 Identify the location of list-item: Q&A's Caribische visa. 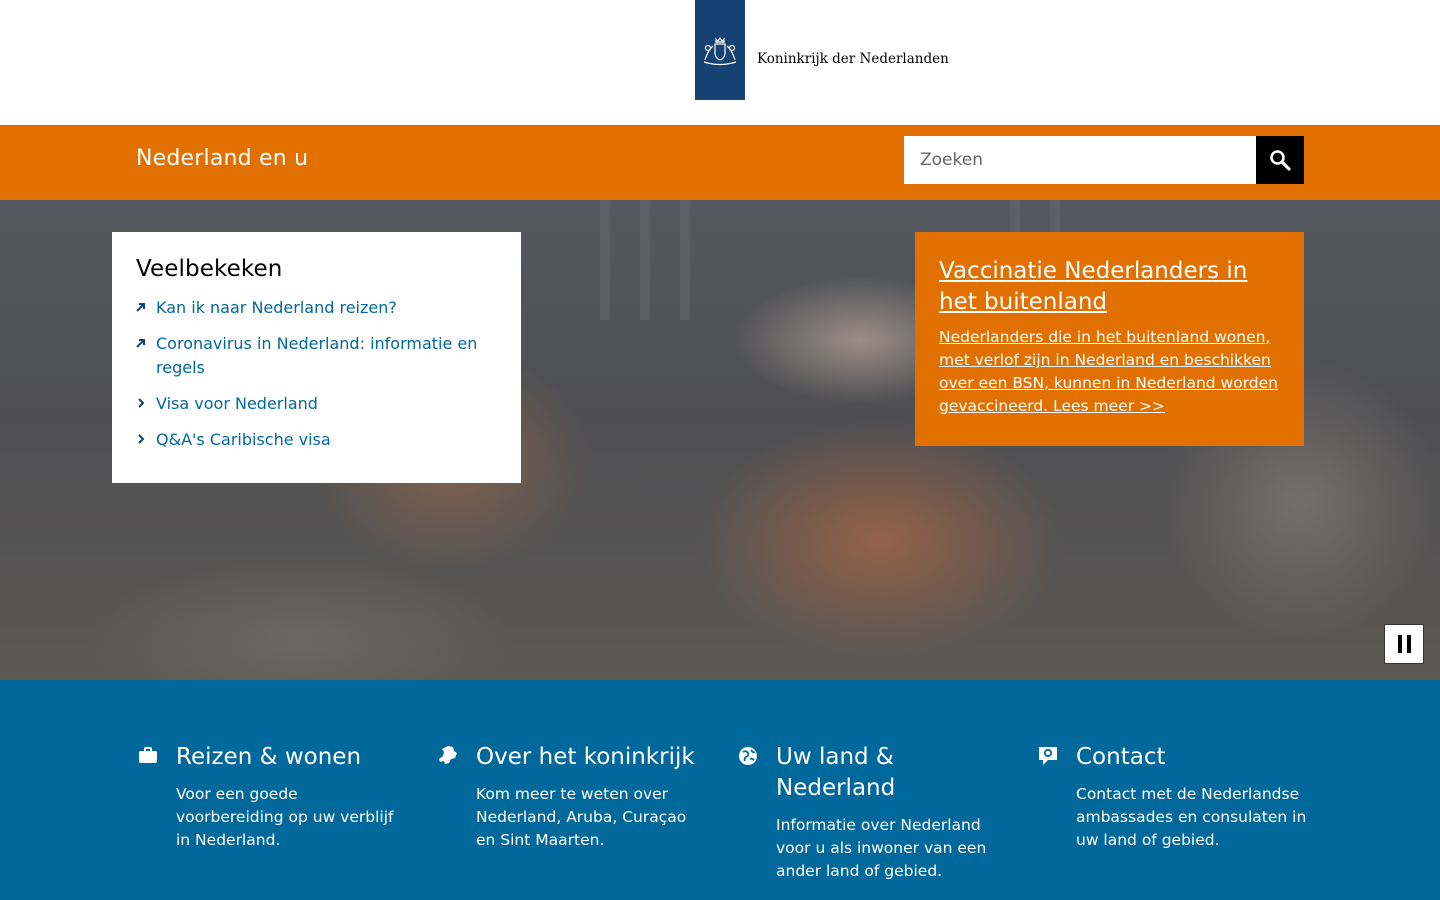
(316, 440).